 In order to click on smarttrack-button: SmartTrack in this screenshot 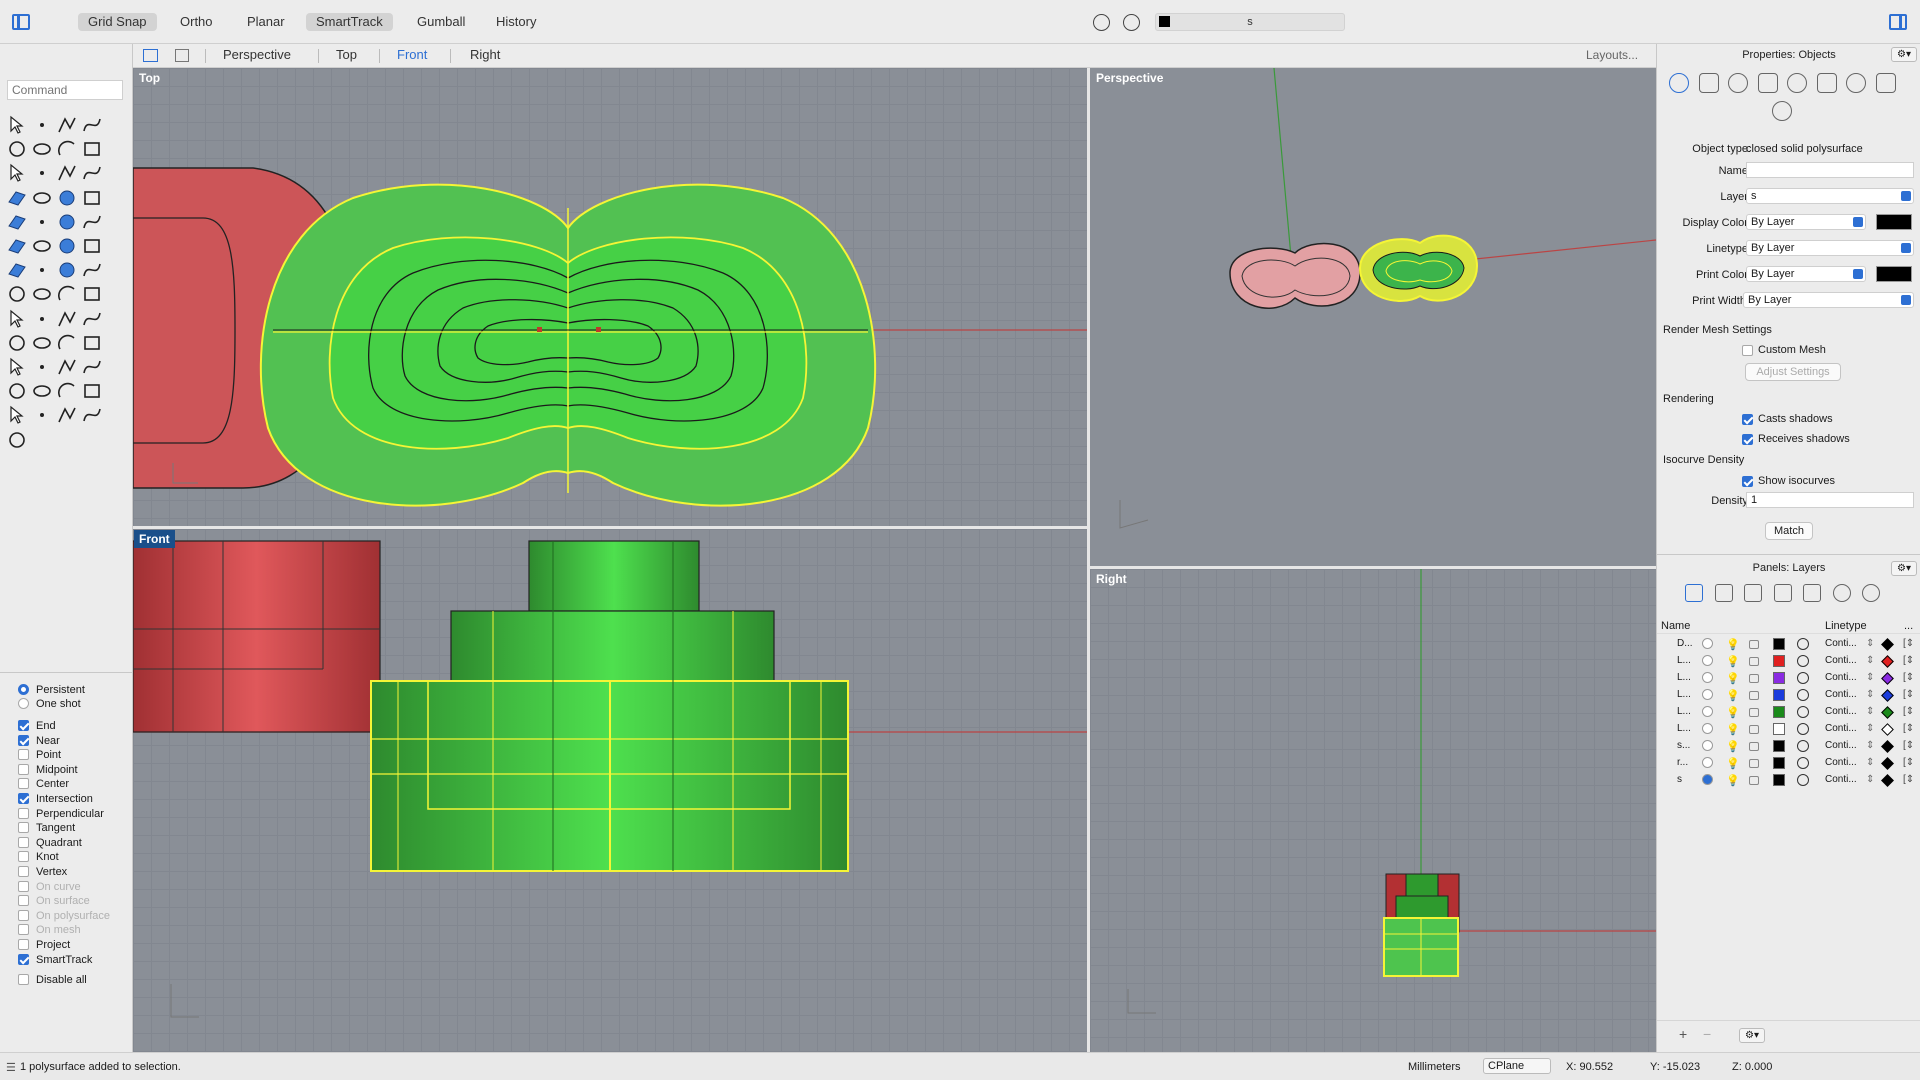, I will do `click(349, 22)`.